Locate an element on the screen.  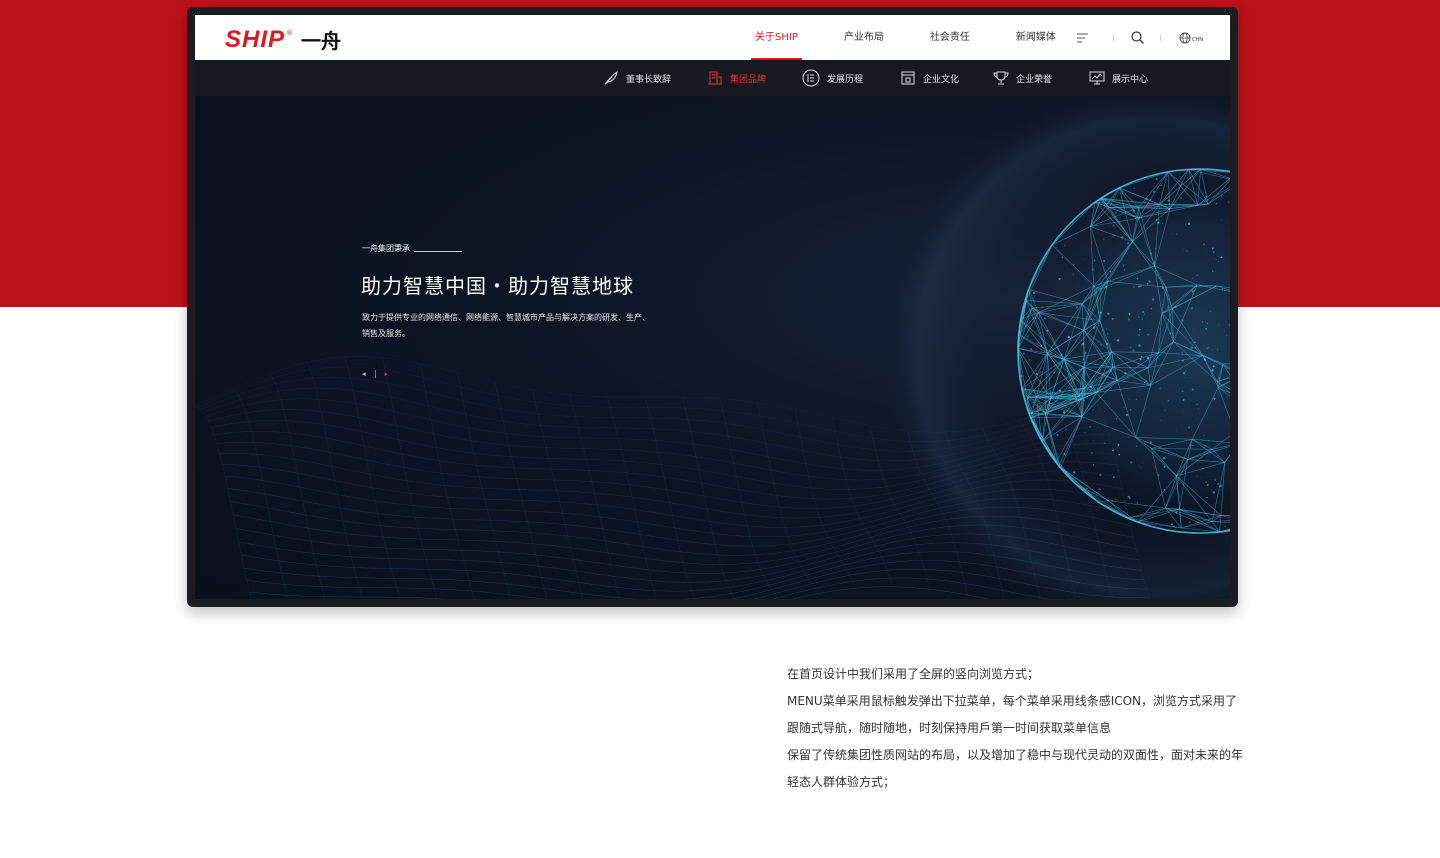
nav-item-news: 新闻媒体 is located at coordinates (1036, 37).